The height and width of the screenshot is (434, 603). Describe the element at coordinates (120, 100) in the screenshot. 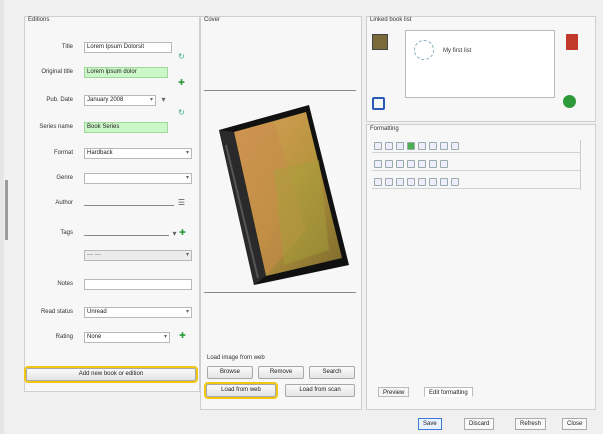

I see `pub-date-select: January 2008` at that location.